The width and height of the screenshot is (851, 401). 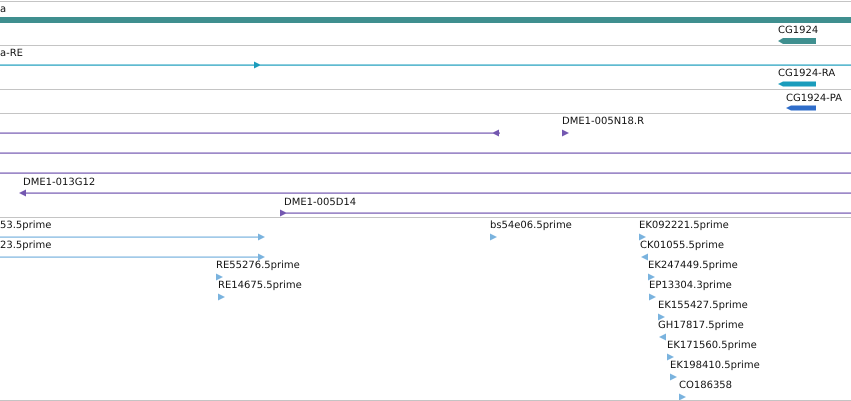 I want to click on feature-label: EK247449.5prime, so click(x=693, y=266).